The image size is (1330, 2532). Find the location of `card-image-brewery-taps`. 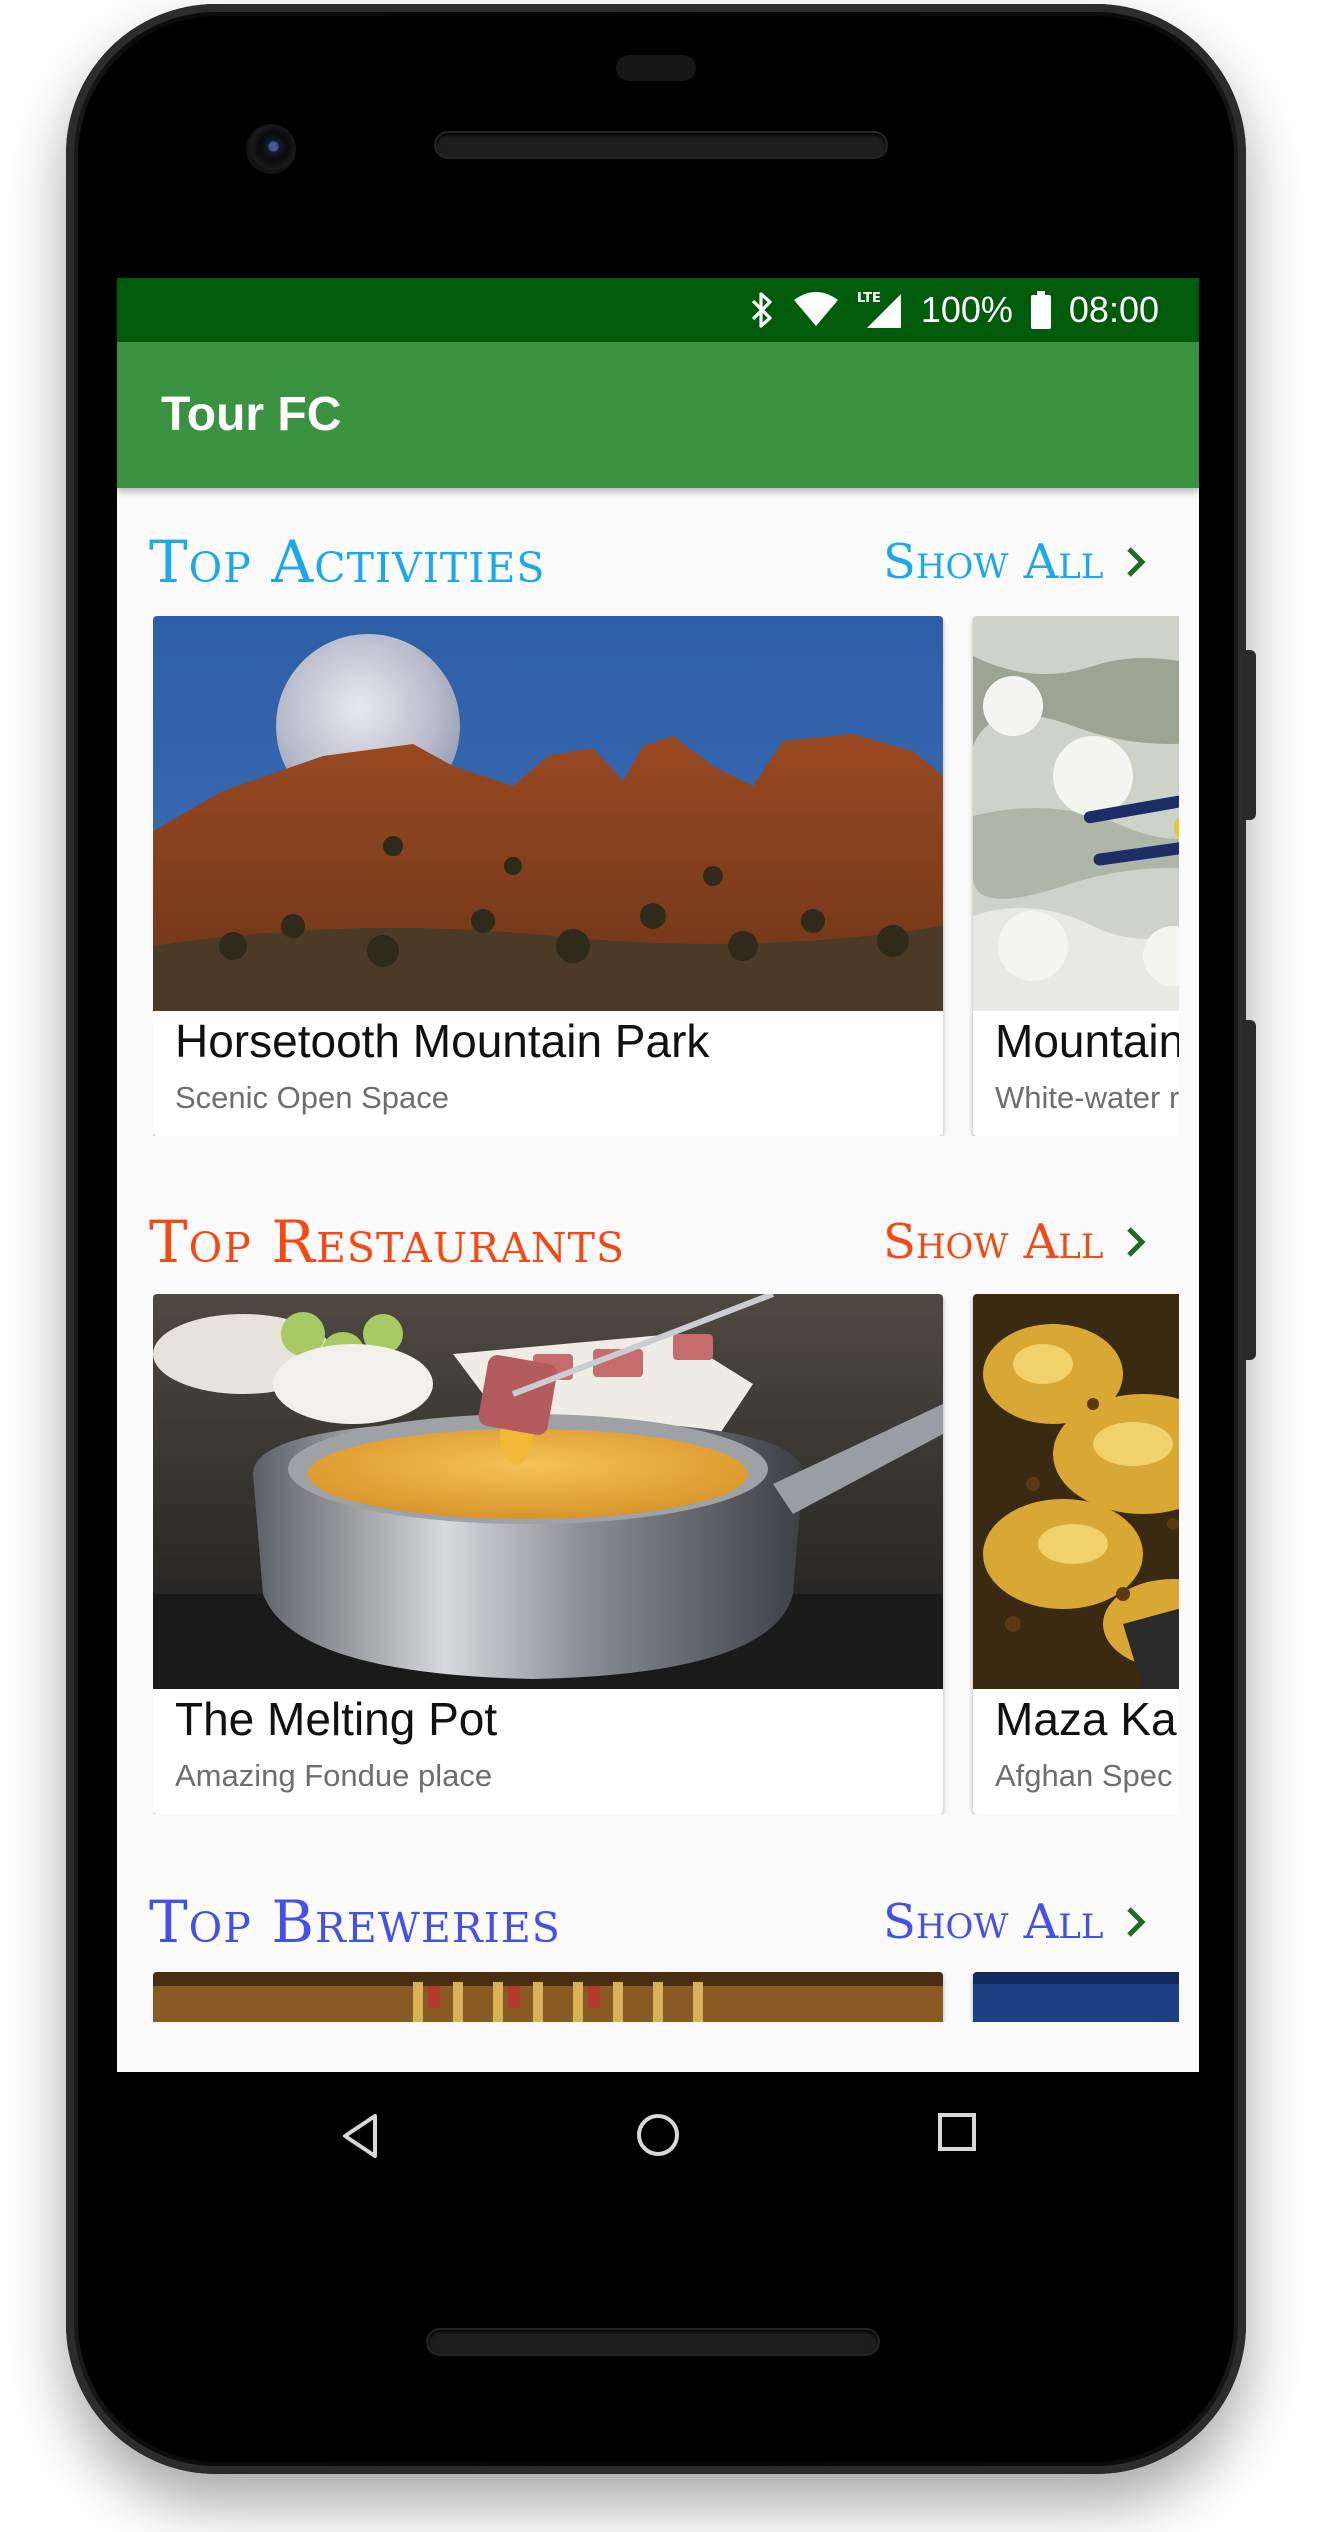

card-image-brewery-taps is located at coordinates (548, 1997).